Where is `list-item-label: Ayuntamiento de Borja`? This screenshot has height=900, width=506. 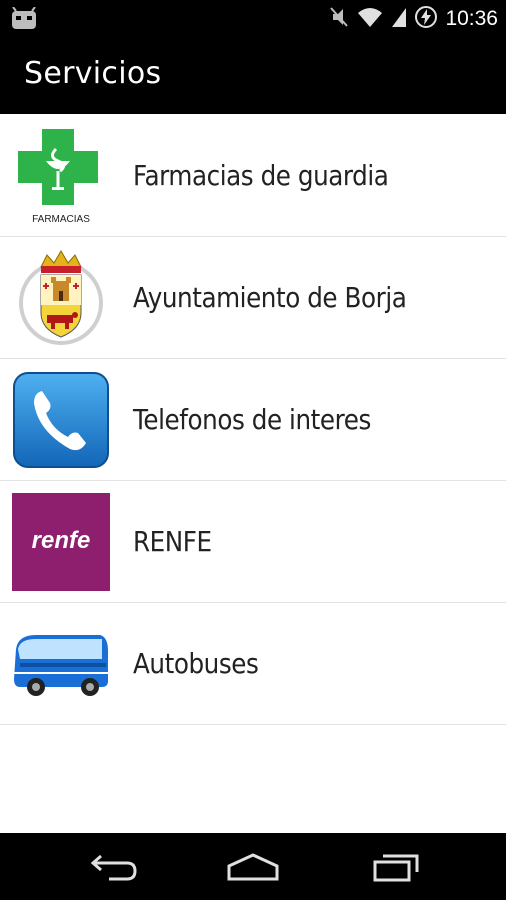
list-item-label: Ayuntamiento de Borja is located at coordinates (270, 297).